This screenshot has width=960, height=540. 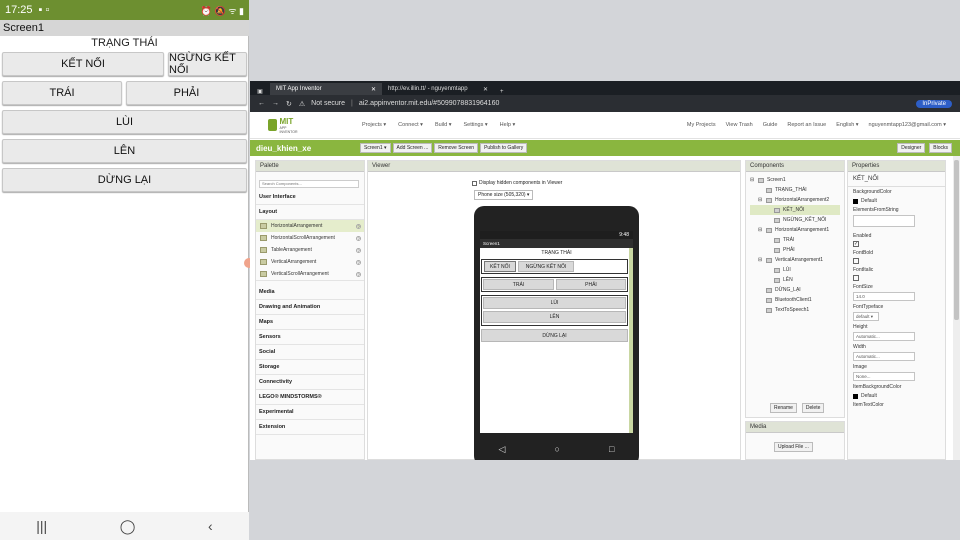 What do you see at coordinates (806, 125) in the screenshot?
I see `report-issue-link: Report an Issue` at bounding box center [806, 125].